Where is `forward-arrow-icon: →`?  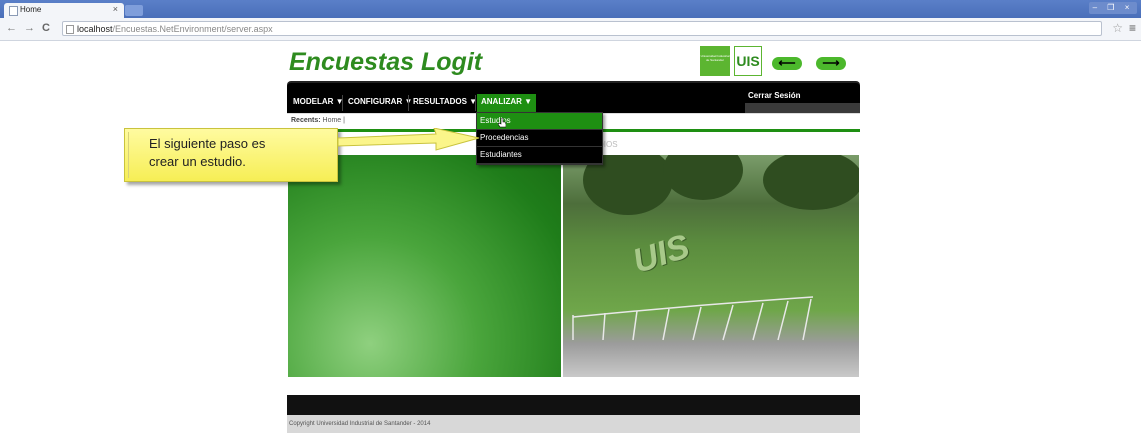 forward-arrow-icon: → is located at coordinates (29, 28).